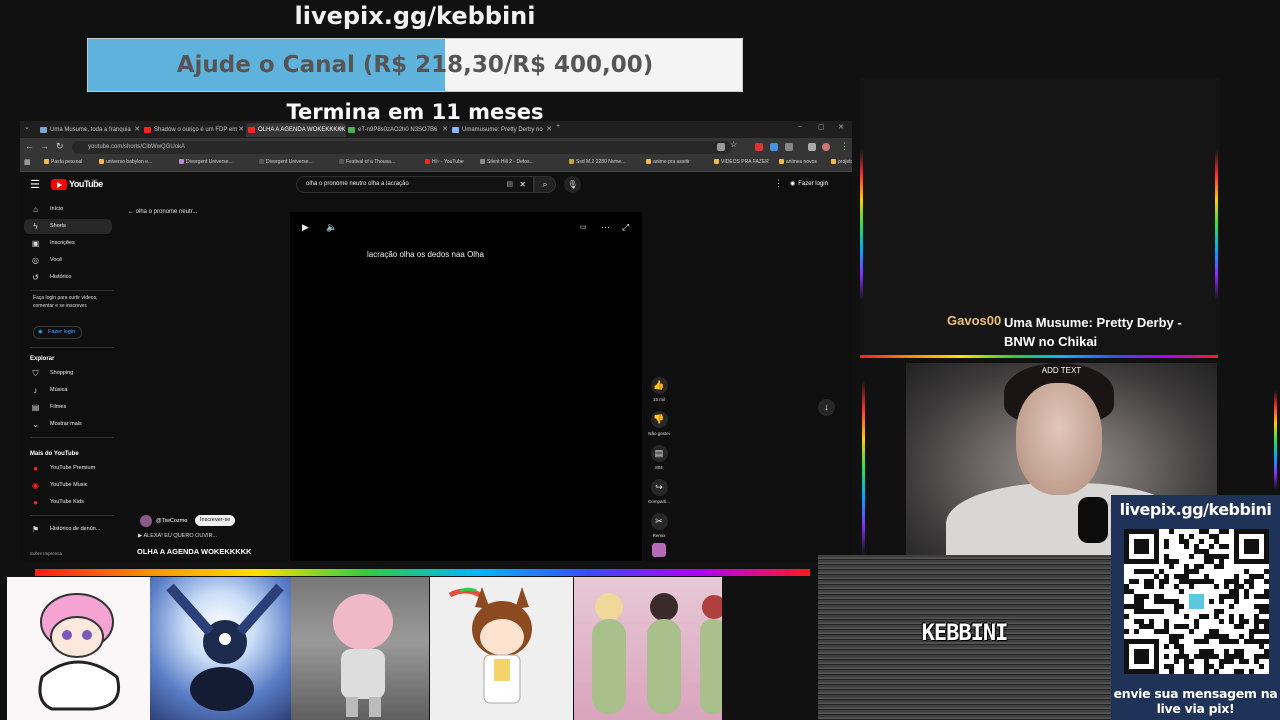  What do you see at coordinates (625, 227) in the screenshot?
I see `fullscreen-icon: ⤢` at bounding box center [625, 227].